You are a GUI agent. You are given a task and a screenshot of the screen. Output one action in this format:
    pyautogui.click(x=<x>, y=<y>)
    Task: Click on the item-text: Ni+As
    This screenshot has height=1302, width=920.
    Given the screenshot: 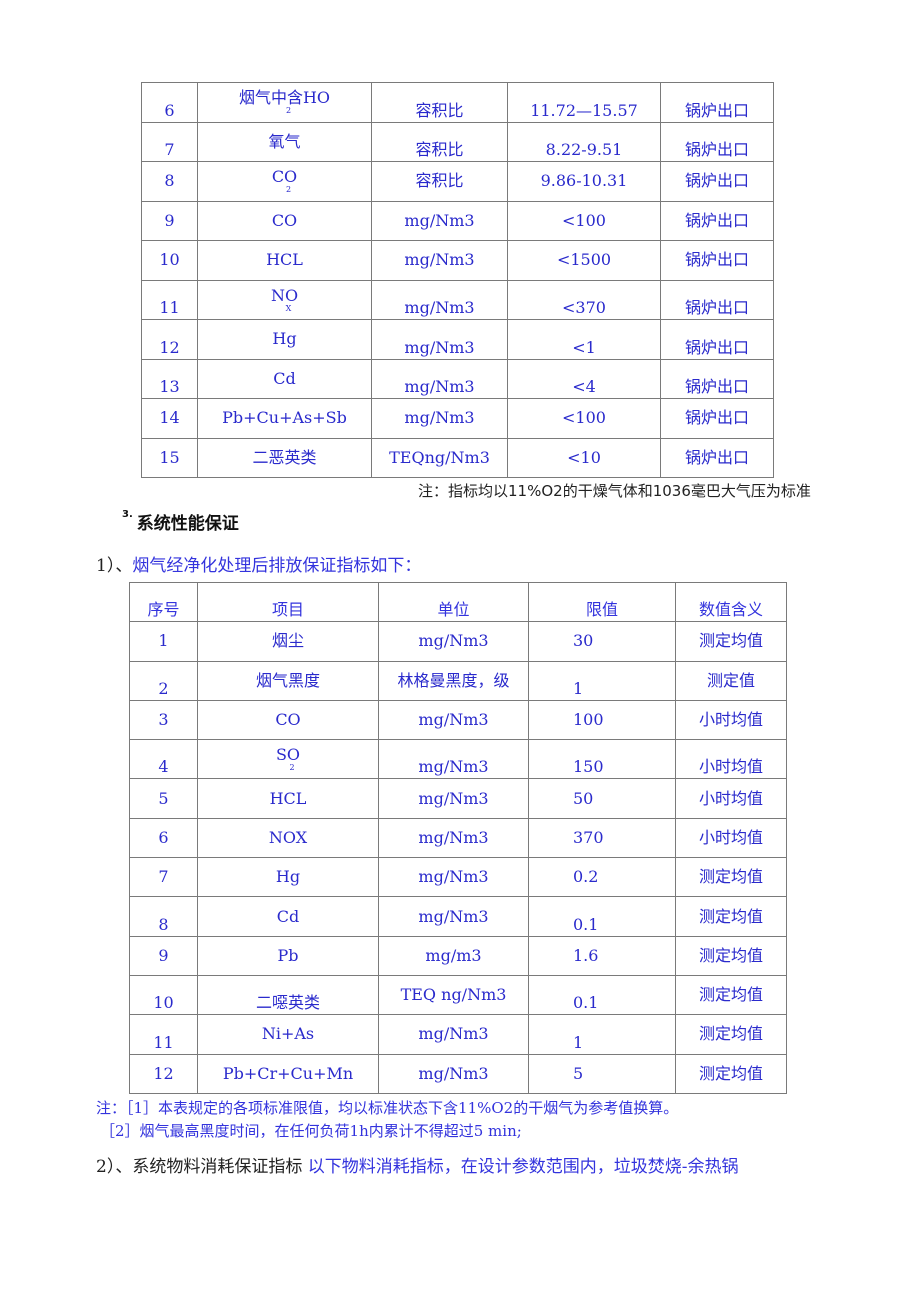 What is the action you would take?
    pyautogui.click(x=288, y=1034)
    